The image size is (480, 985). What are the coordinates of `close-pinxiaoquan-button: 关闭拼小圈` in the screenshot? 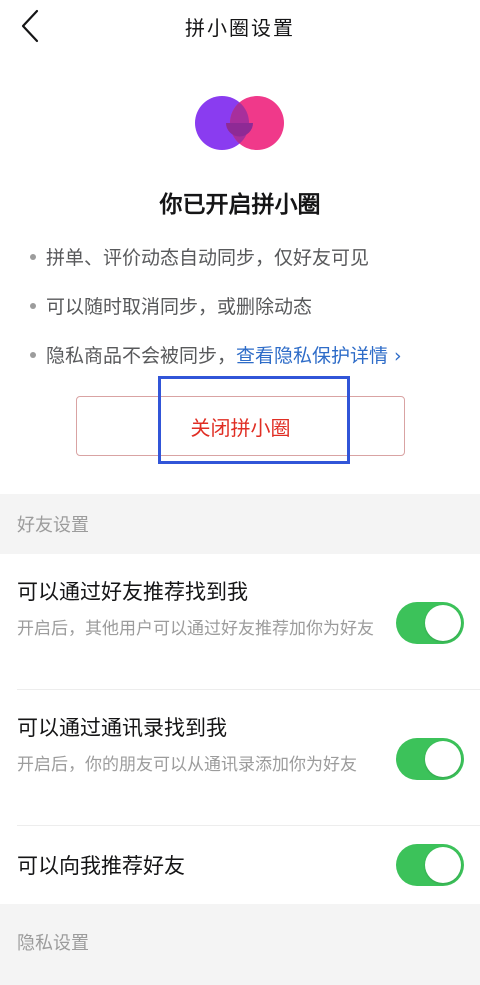 It's located at (240, 426).